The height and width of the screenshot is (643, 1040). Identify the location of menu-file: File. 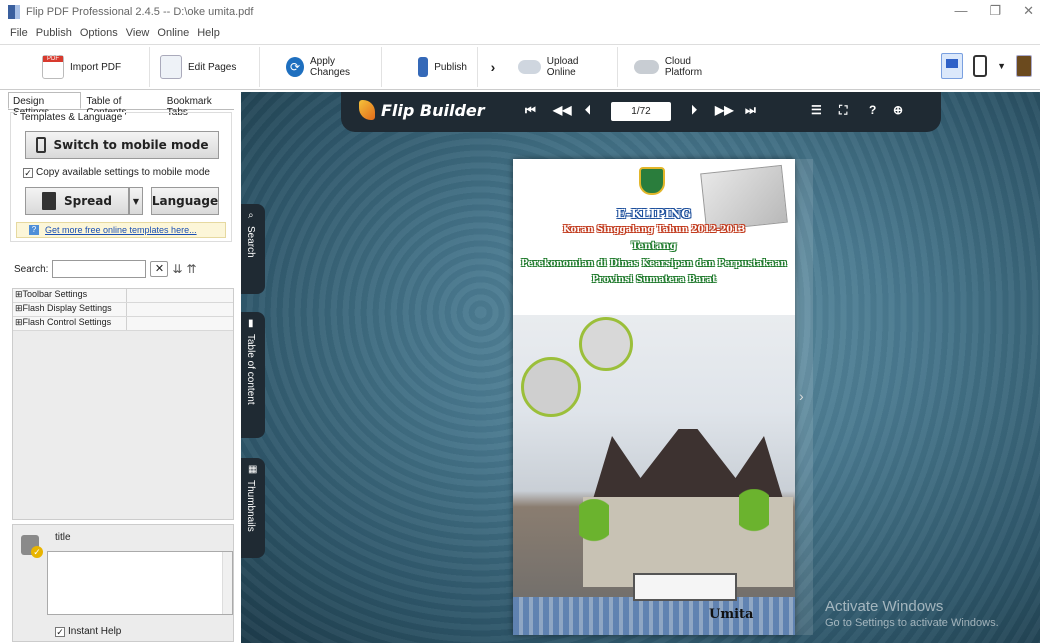
(19, 33).